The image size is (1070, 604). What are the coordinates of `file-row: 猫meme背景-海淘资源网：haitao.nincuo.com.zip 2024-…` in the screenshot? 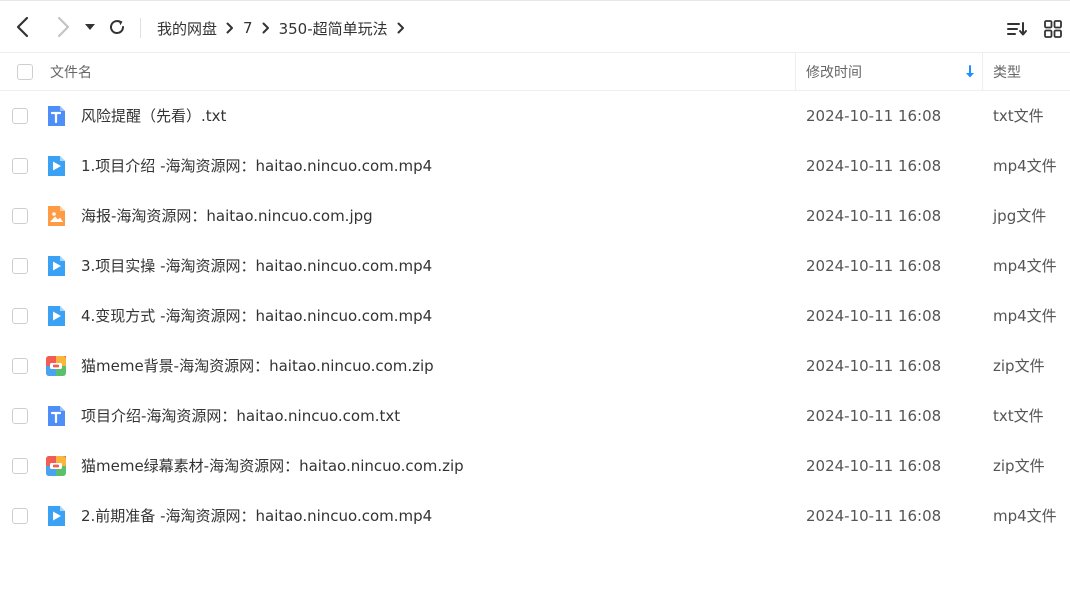 It's located at (535, 366).